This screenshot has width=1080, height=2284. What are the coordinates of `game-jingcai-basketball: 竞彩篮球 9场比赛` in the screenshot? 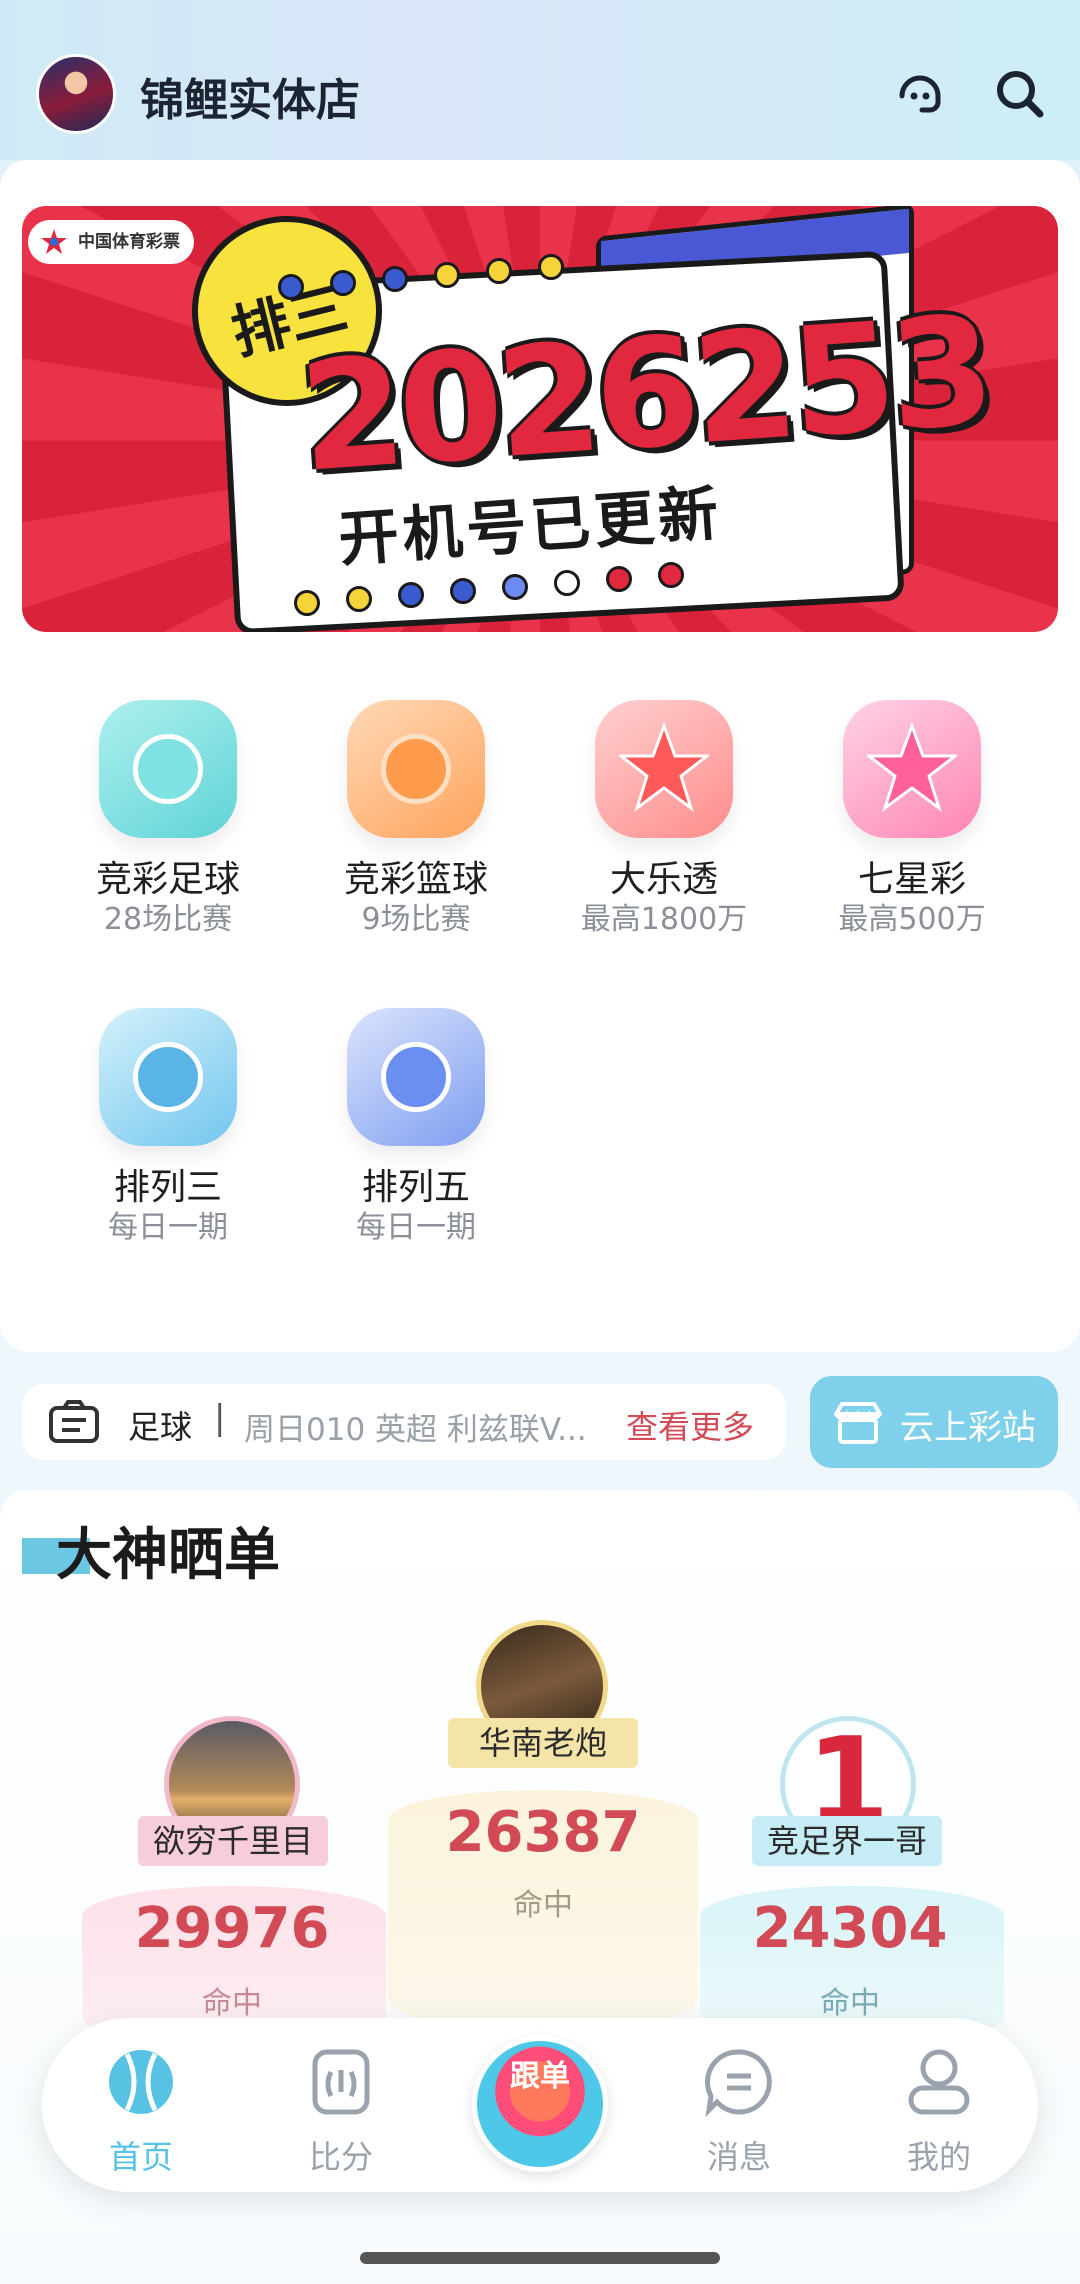 It's located at (416, 818).